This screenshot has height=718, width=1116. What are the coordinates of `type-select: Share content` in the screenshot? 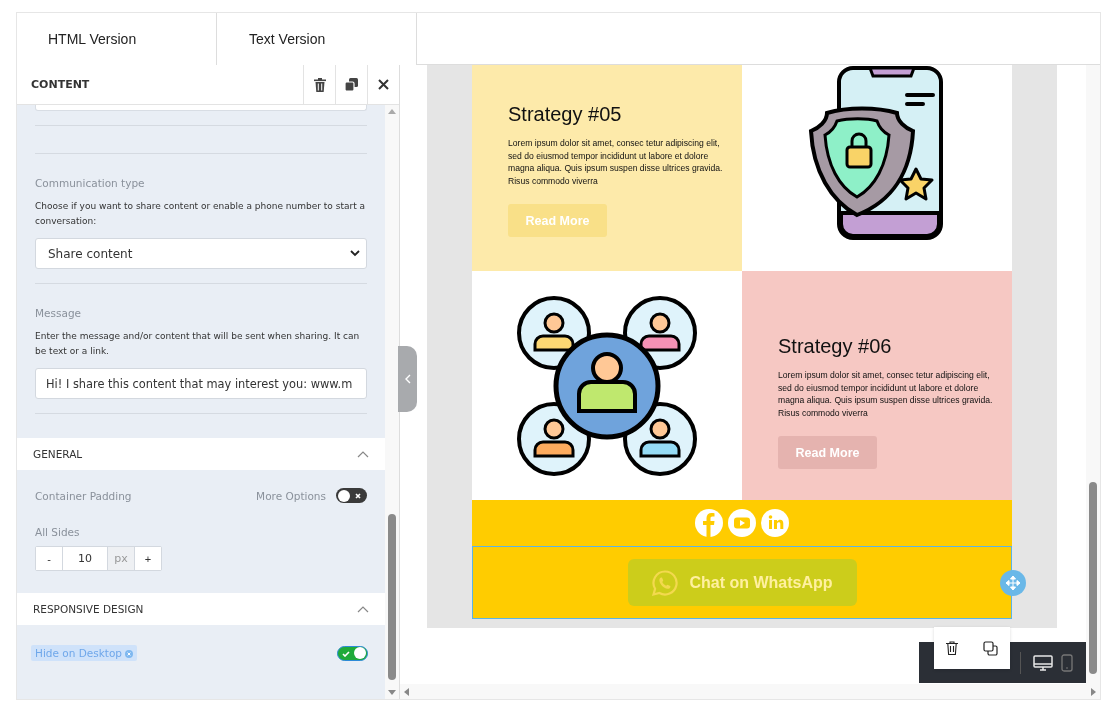 It's located at (201, 253).